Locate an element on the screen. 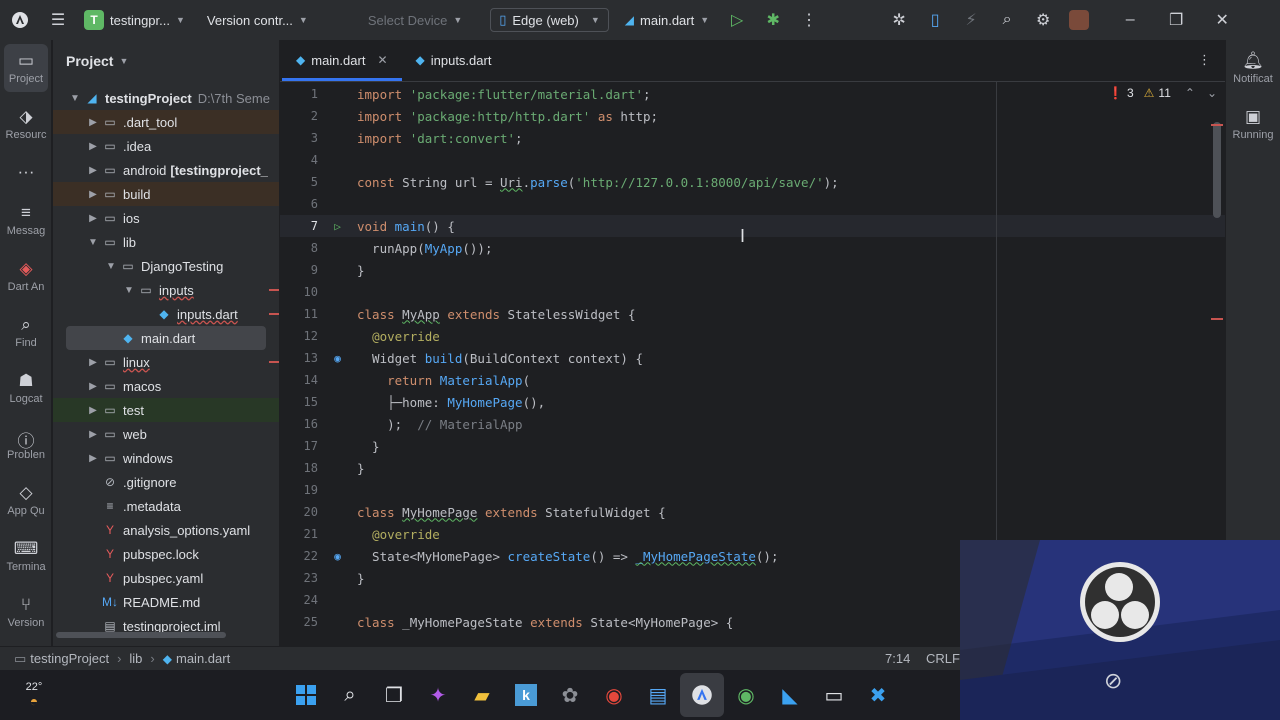  weather-widget: 22° ◓ is located at coordinates (34, 695).